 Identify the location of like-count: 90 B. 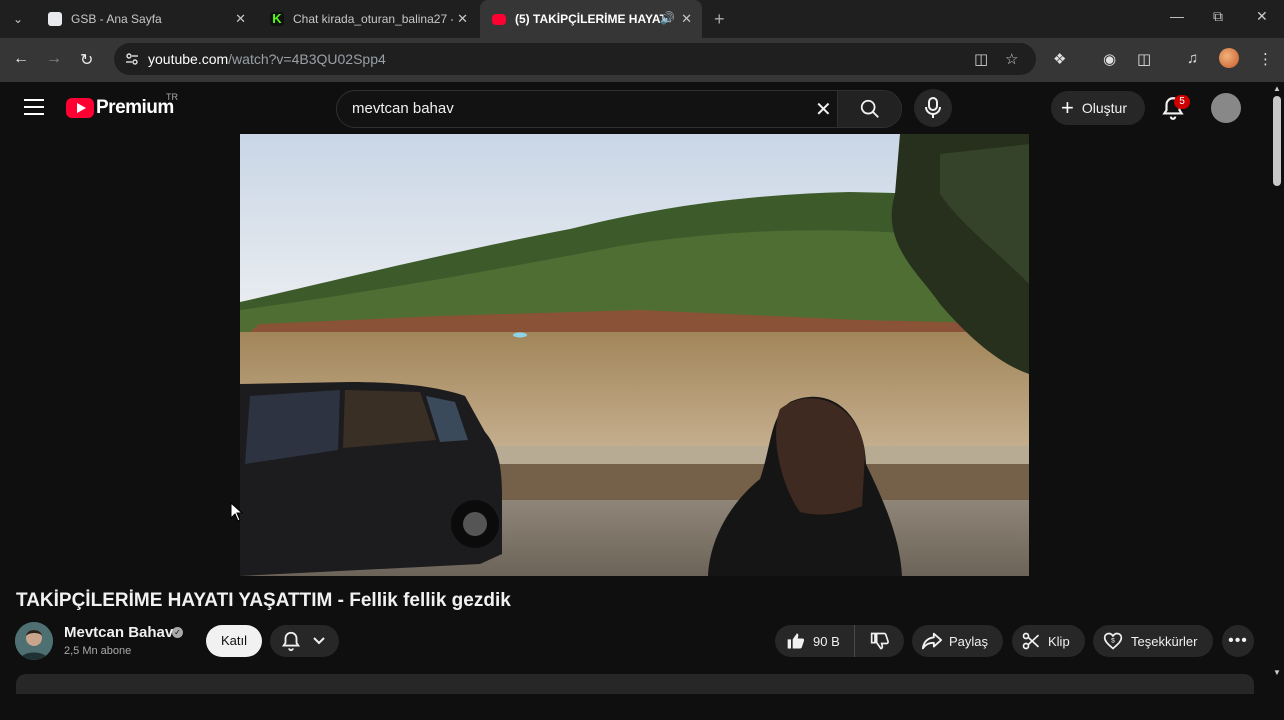
(826, 641).